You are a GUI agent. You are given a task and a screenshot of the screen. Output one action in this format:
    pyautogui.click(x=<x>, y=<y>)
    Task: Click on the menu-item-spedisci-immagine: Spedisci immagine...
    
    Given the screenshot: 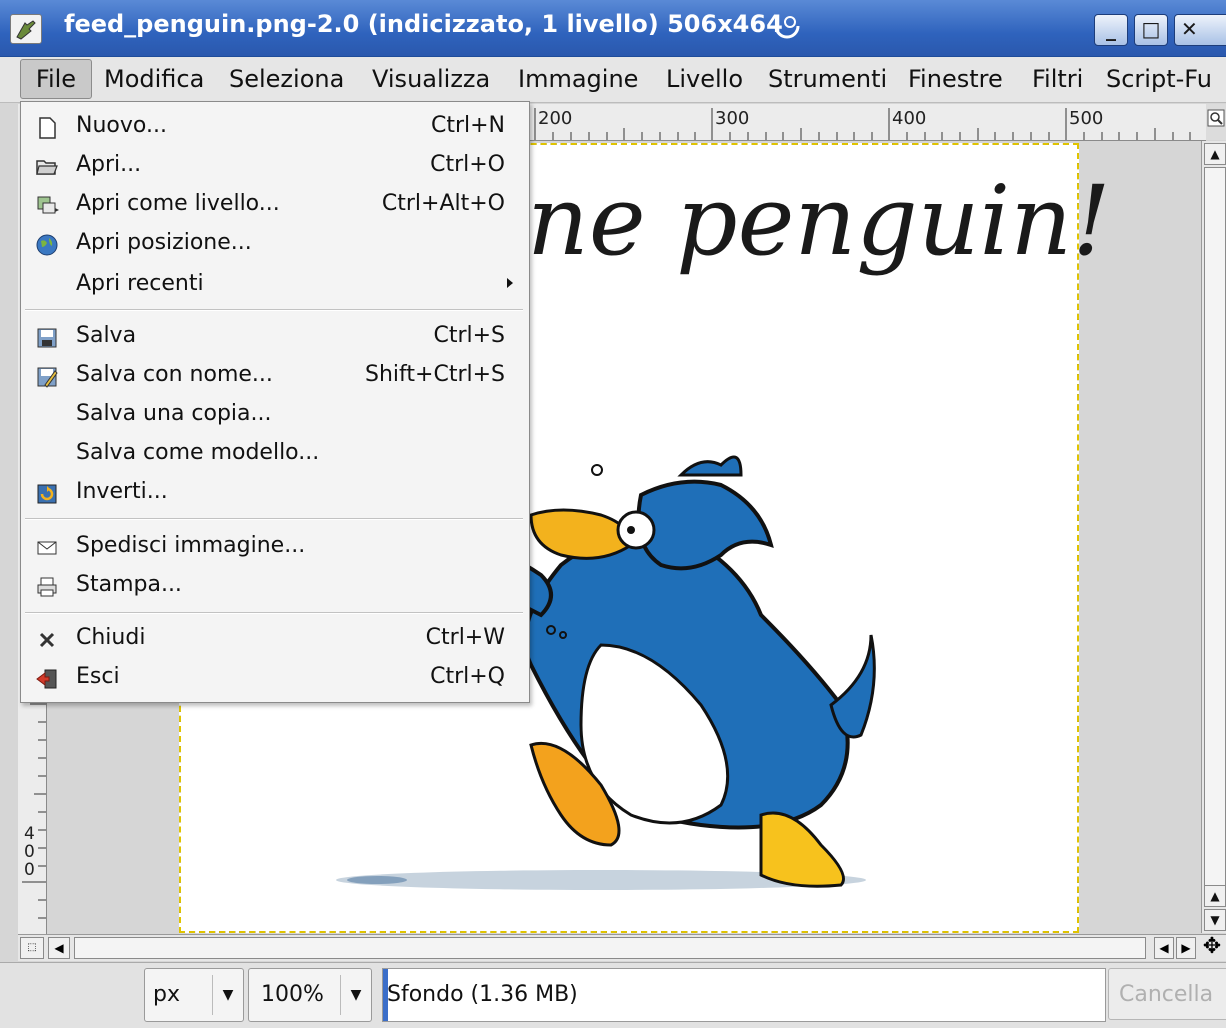 What is the action you would take?
    pyautogui.click(x=274, y=547)
    